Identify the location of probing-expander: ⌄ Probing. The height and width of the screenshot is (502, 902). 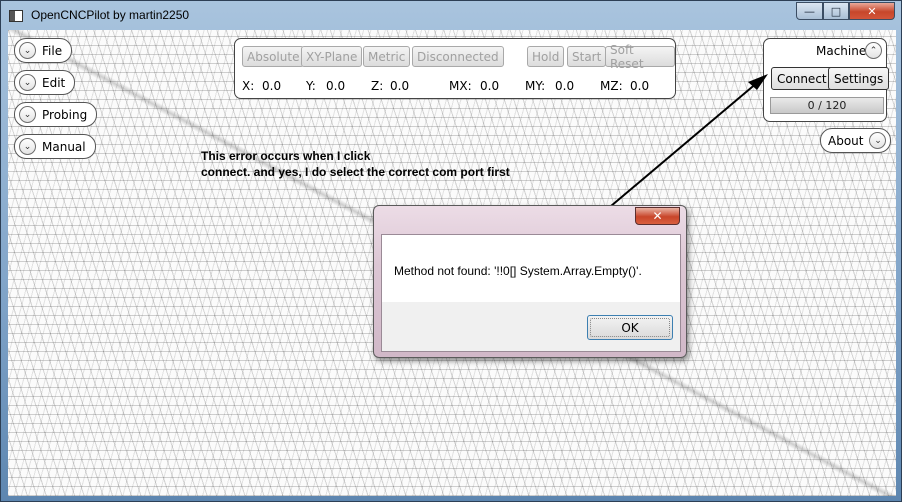
(56, 114).